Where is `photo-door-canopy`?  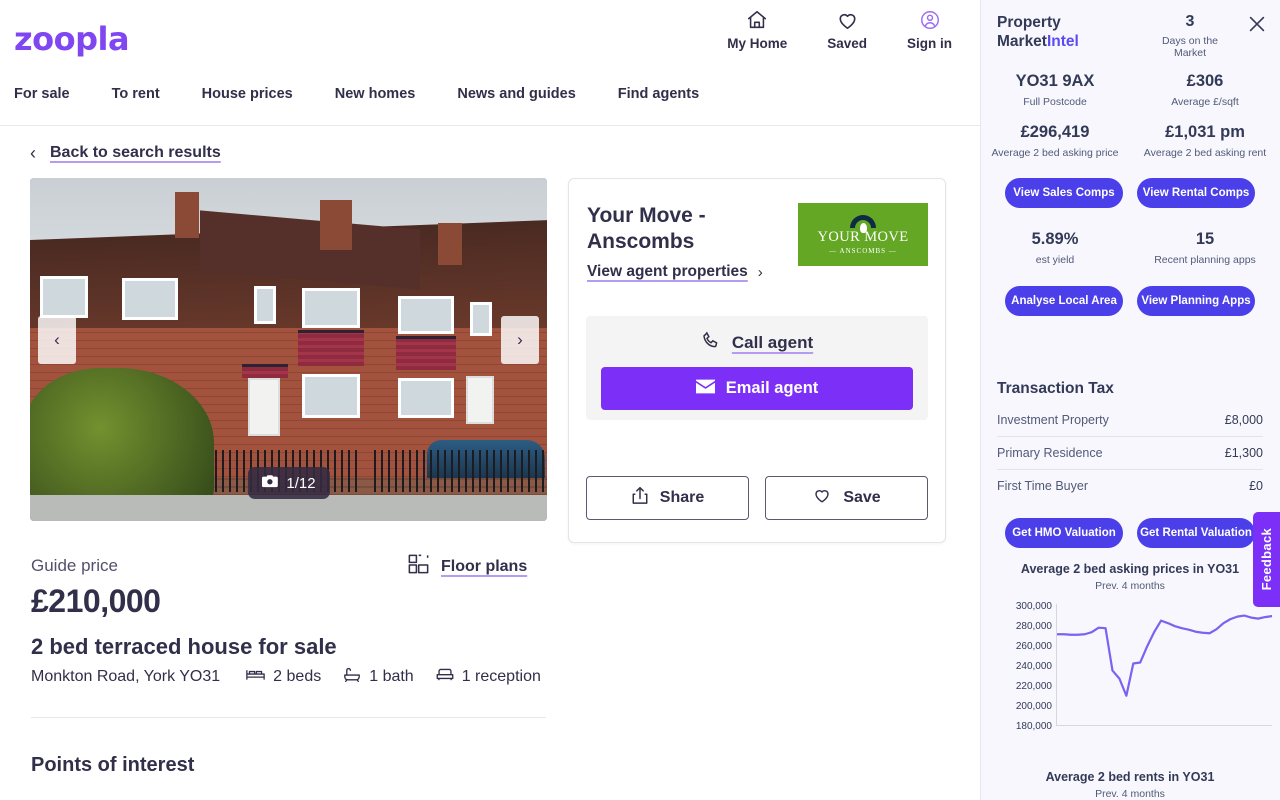
photo-door-canopy is located at coordinates (265, 371).